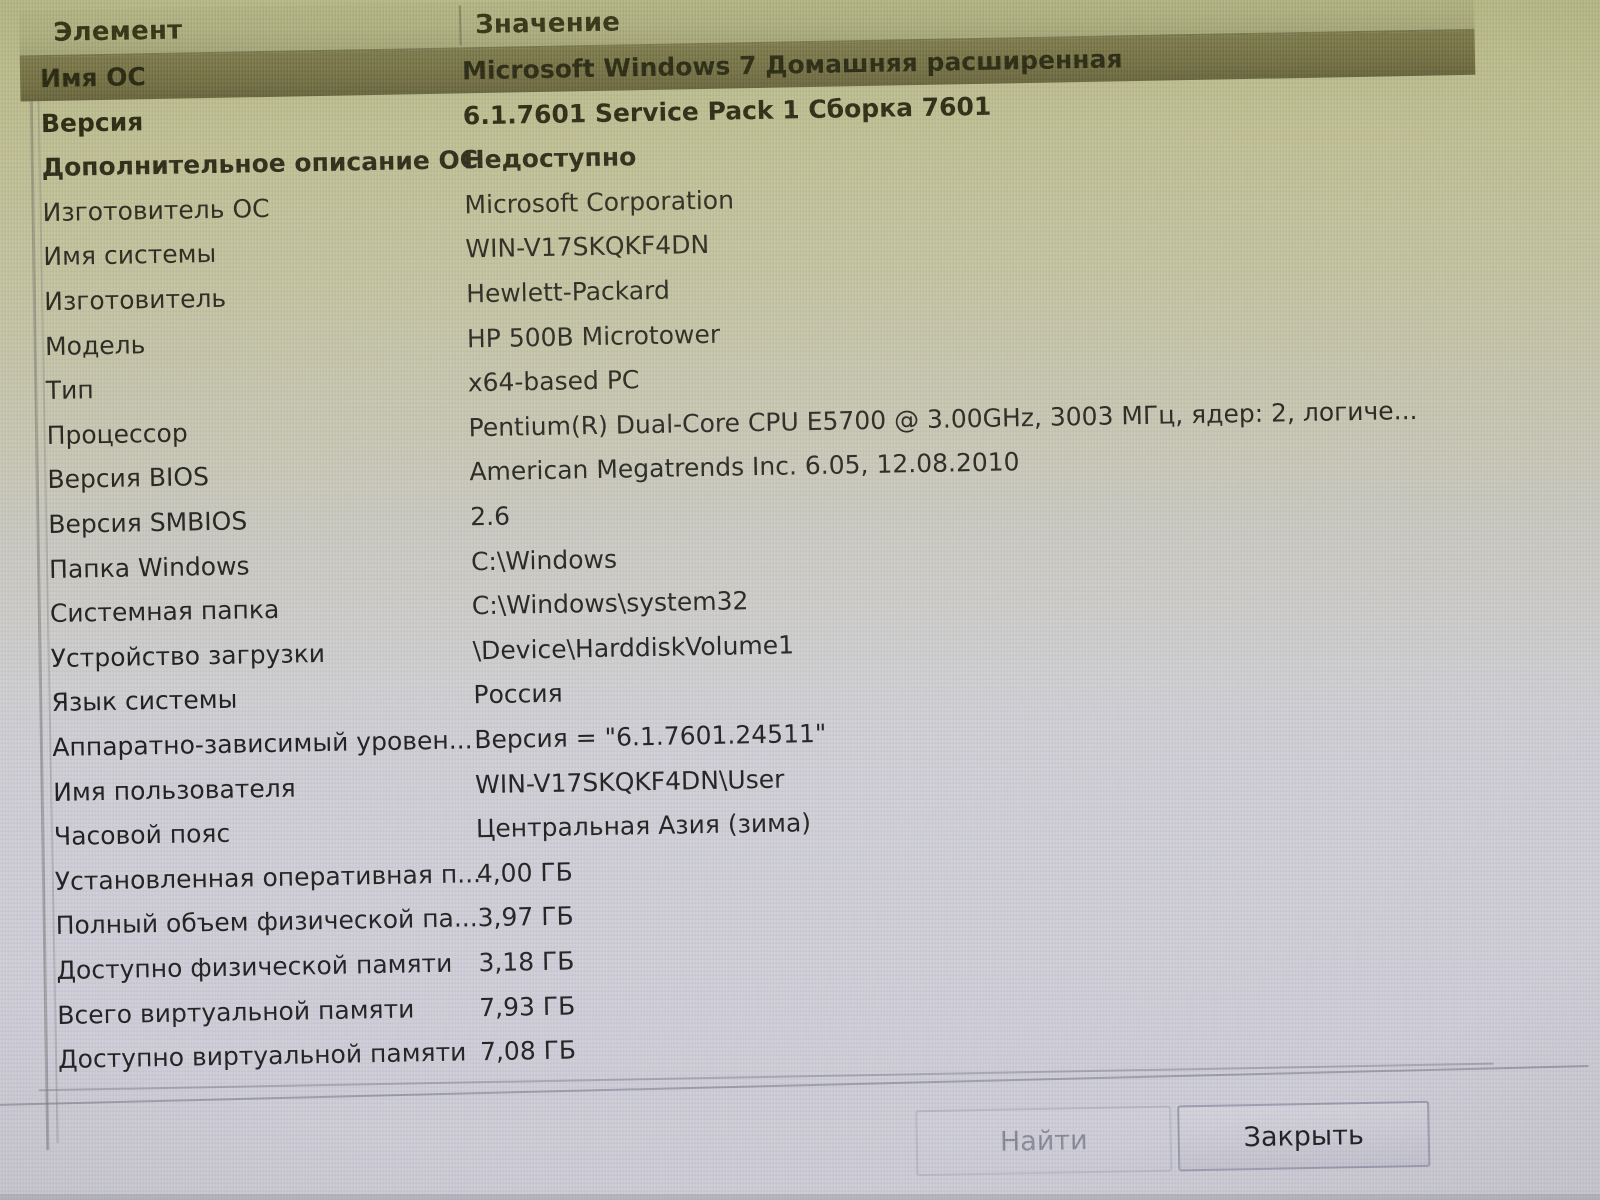 This screenshot has height=1200, width=1600. I want to click on row-item-value: x64-based PC, so click(553, 381).